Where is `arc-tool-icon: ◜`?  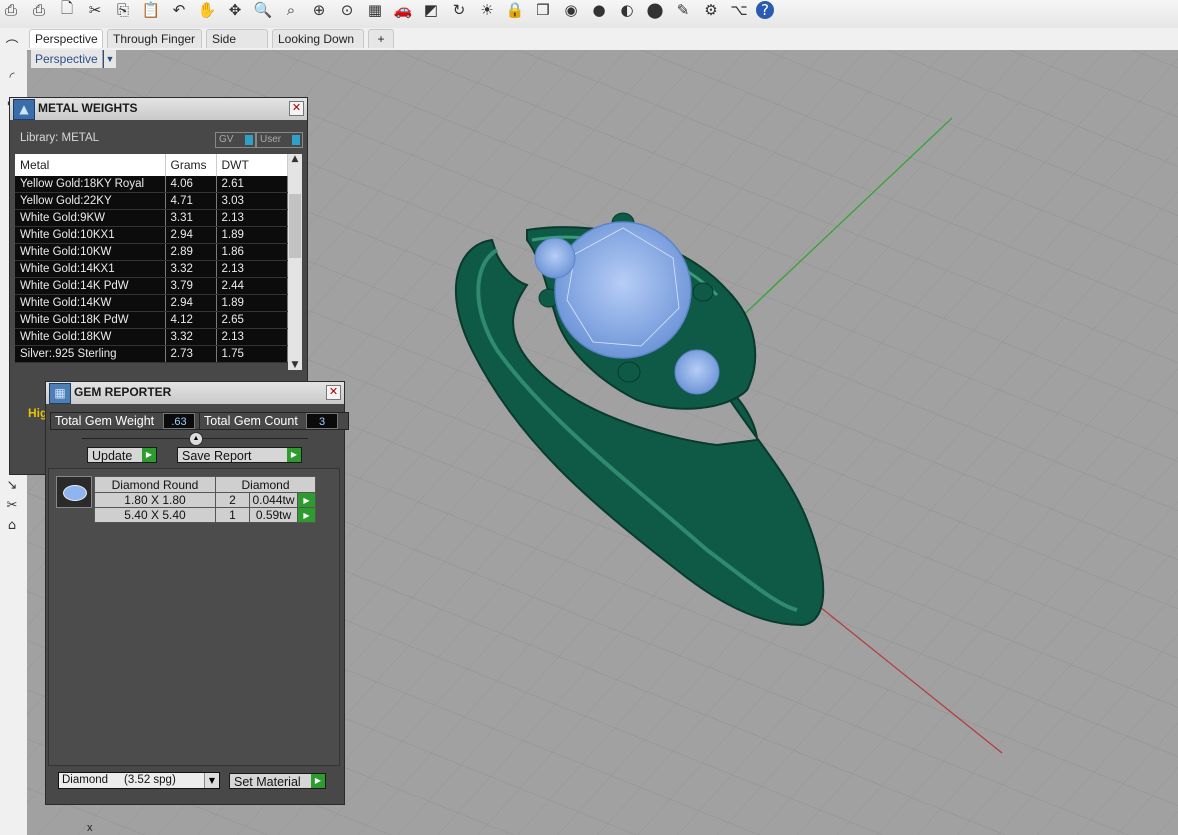
arc-tool-icon: ◜ is located at coordinates (12, 79).